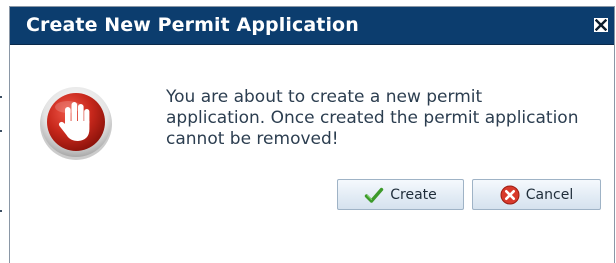 The image size is (616, 263). Describe the element at coordinates (374, 195) in the screenshot. I see `checkmark-icon` at that location.